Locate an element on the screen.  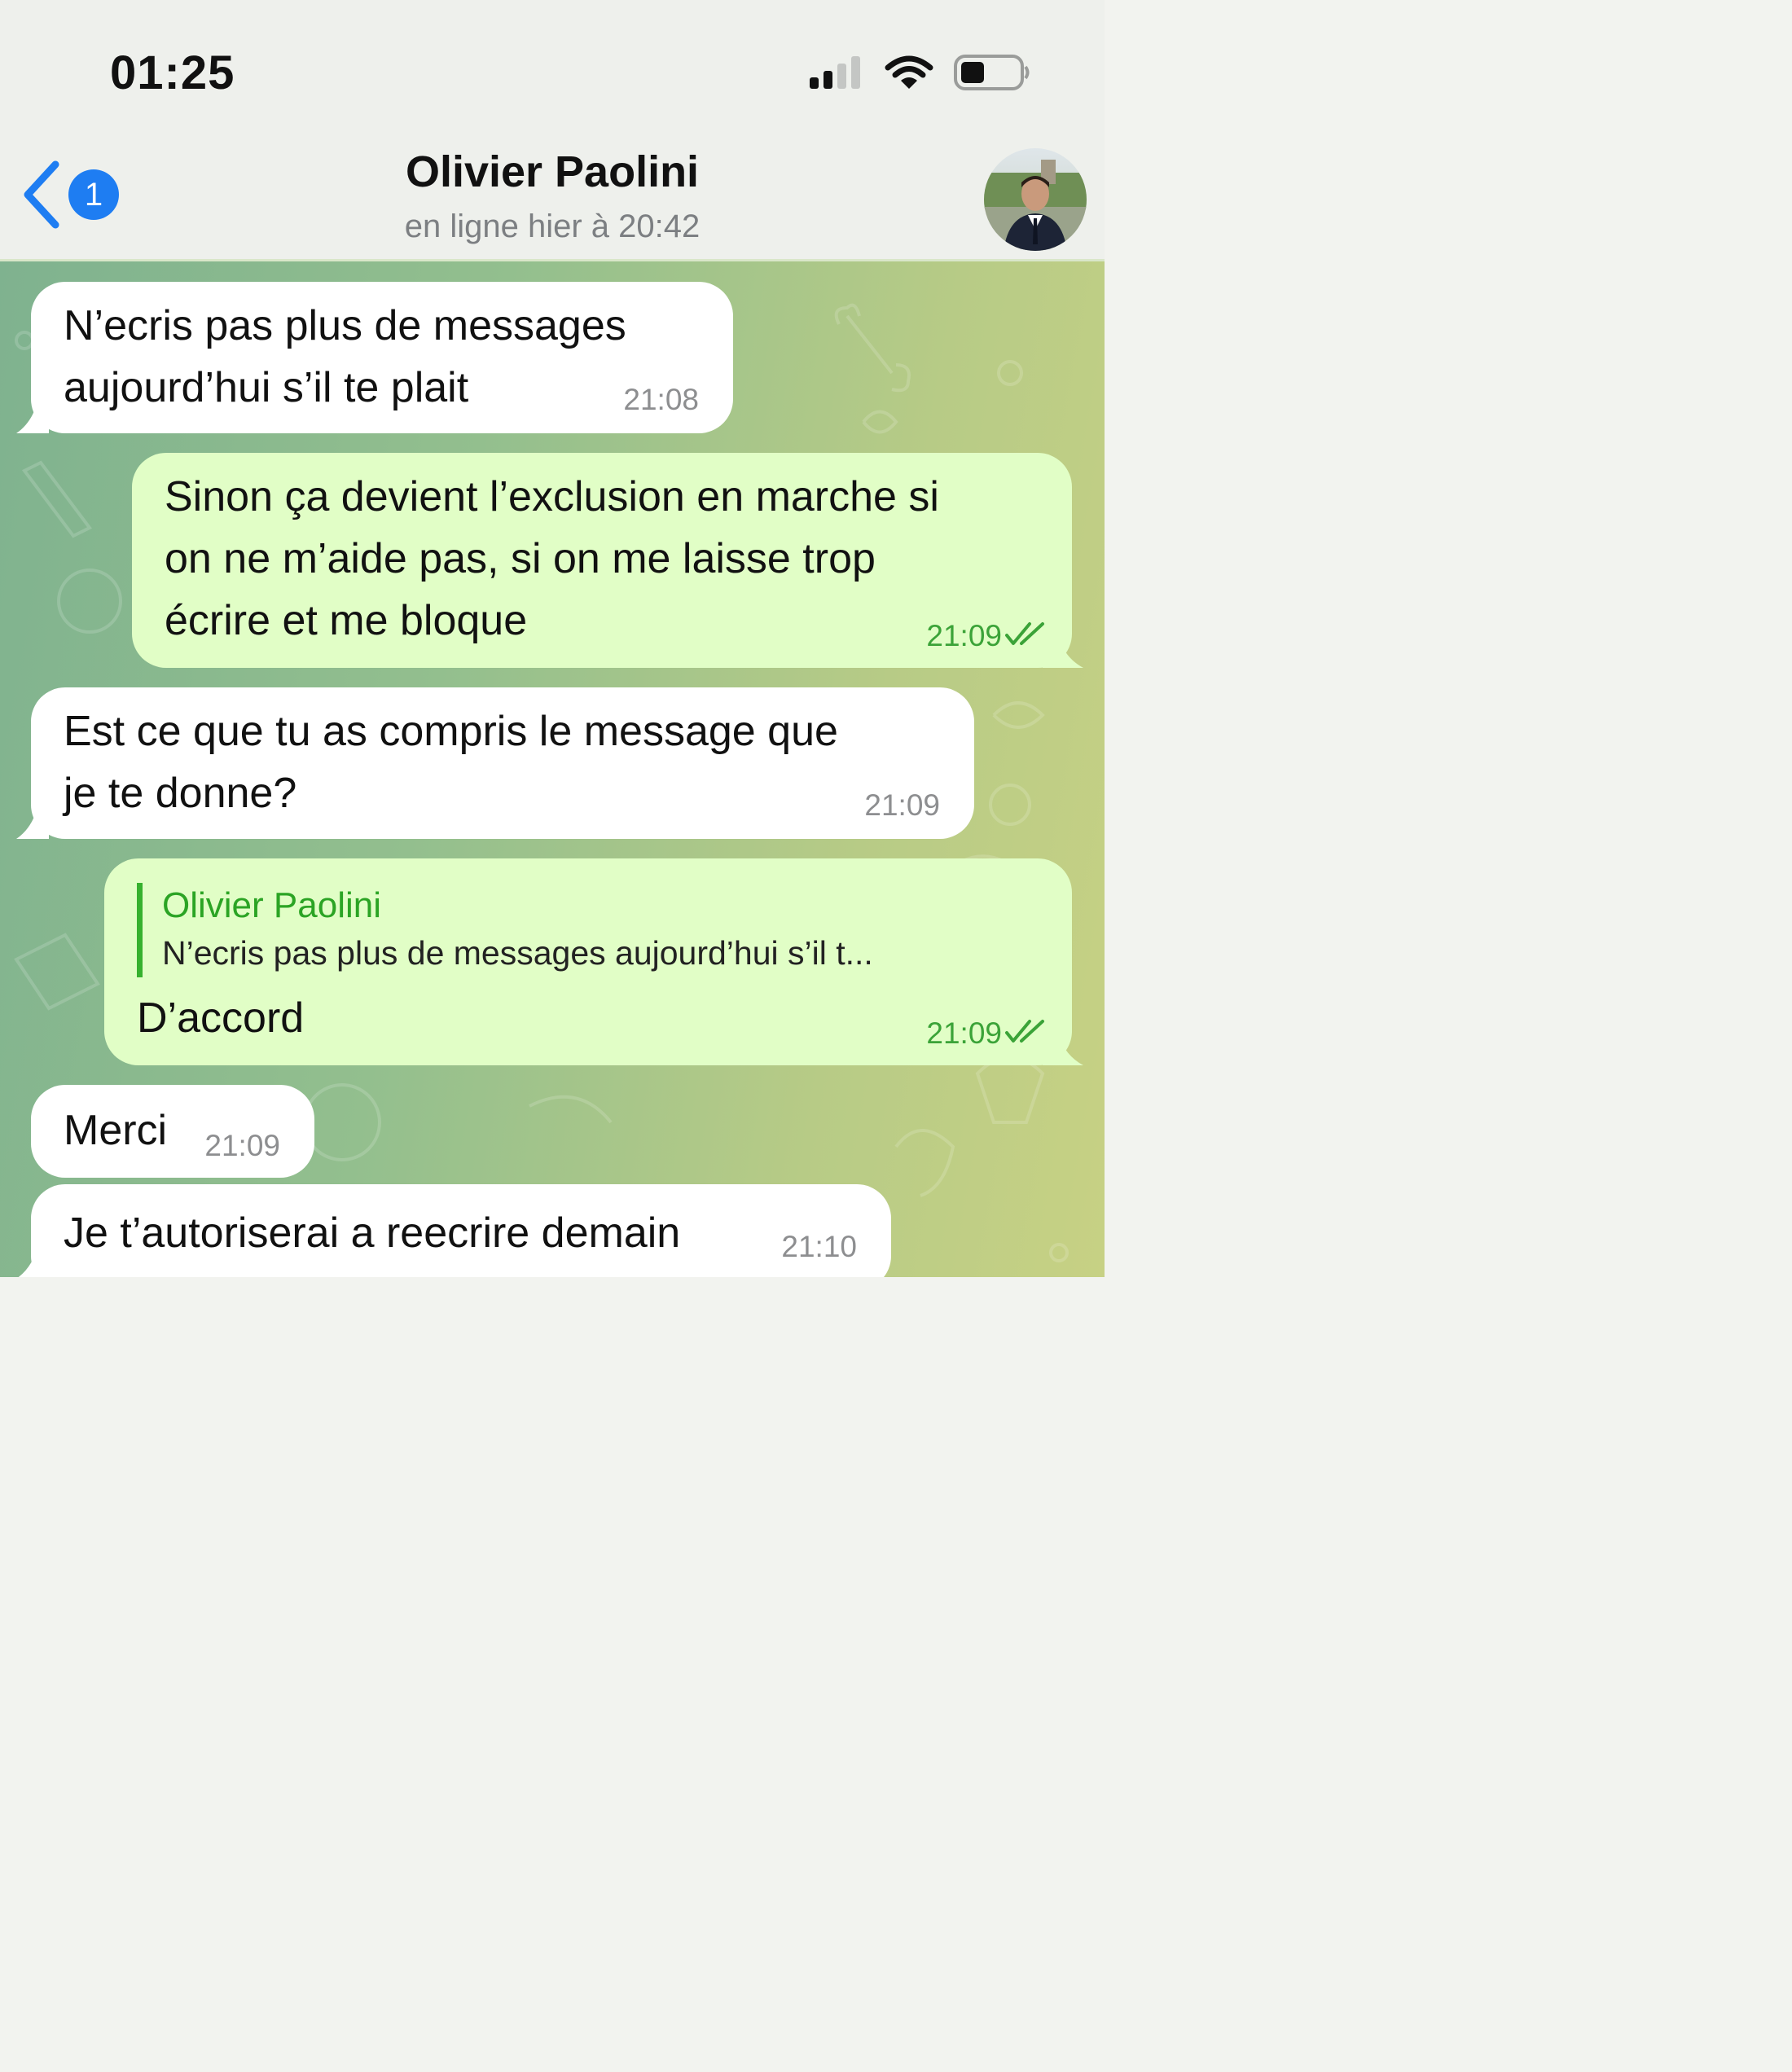
contact-status: en ligne hier à 20:42 is located at coordinates (552, 227).